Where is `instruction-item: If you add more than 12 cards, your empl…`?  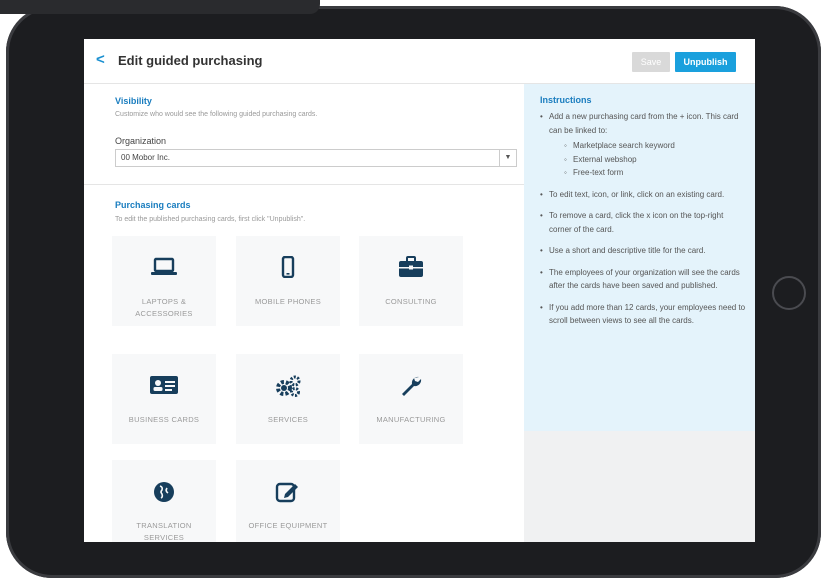
instruction-item: If you add more than 12 cards, your empl… is located at coordinates (643, 314).